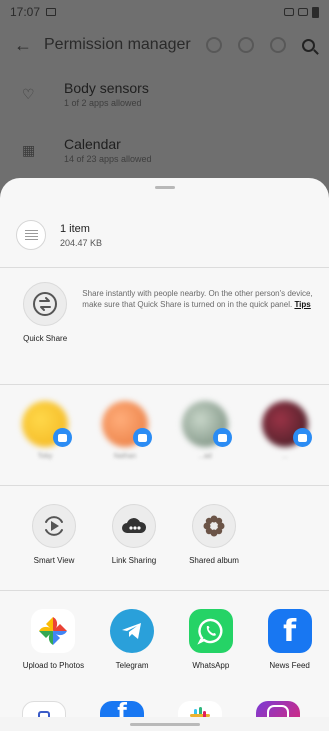  I want to click on item-count: 1 item, so click(75, 228).